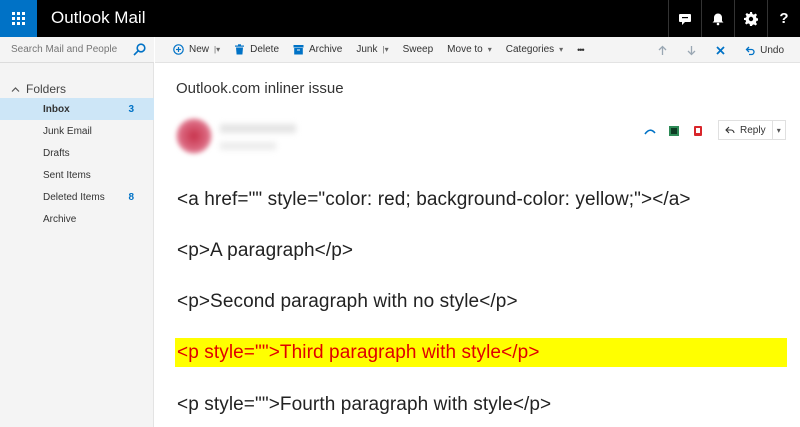  I want to click on red-addin-icon, so click(698, 131).